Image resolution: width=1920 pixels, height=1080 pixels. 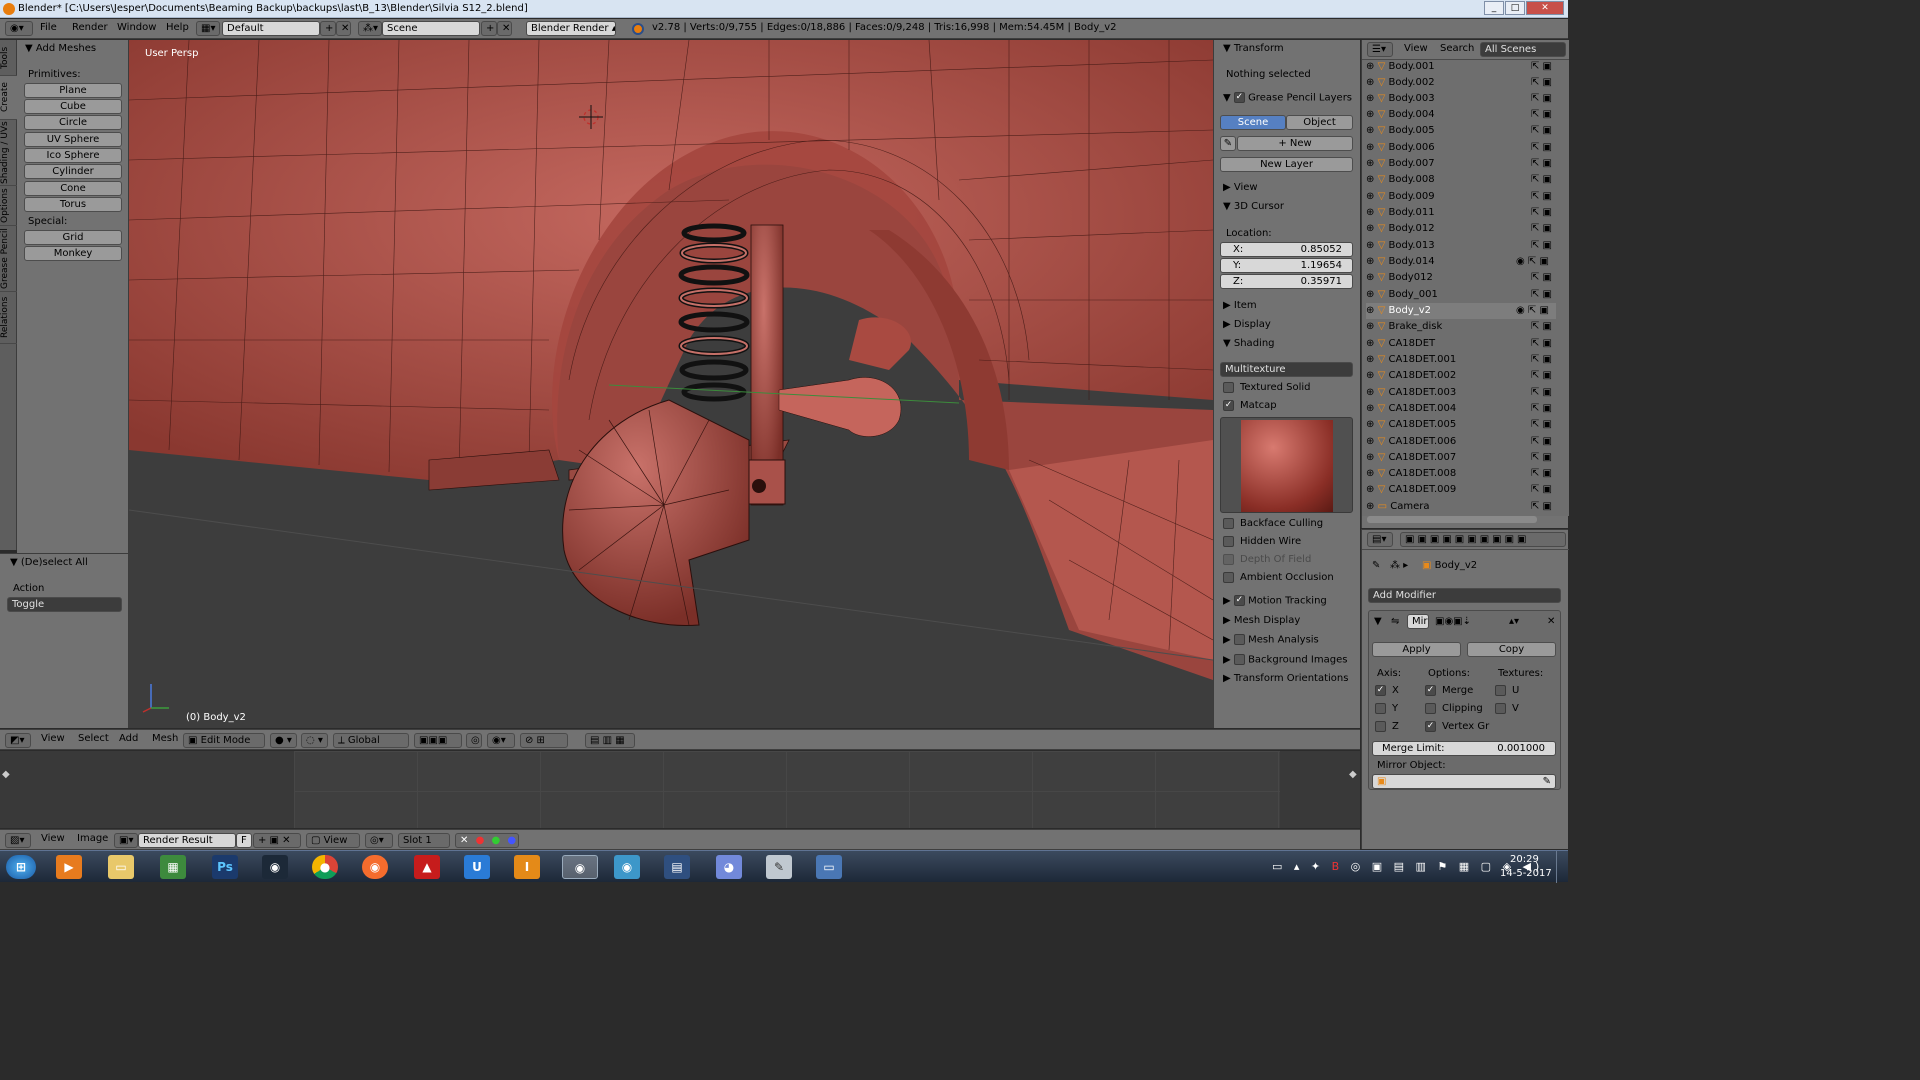 What do you see at coordinates (328, 28) in the screenshot?
I see `add-layout-button: +` at bounding box center [328, 28].